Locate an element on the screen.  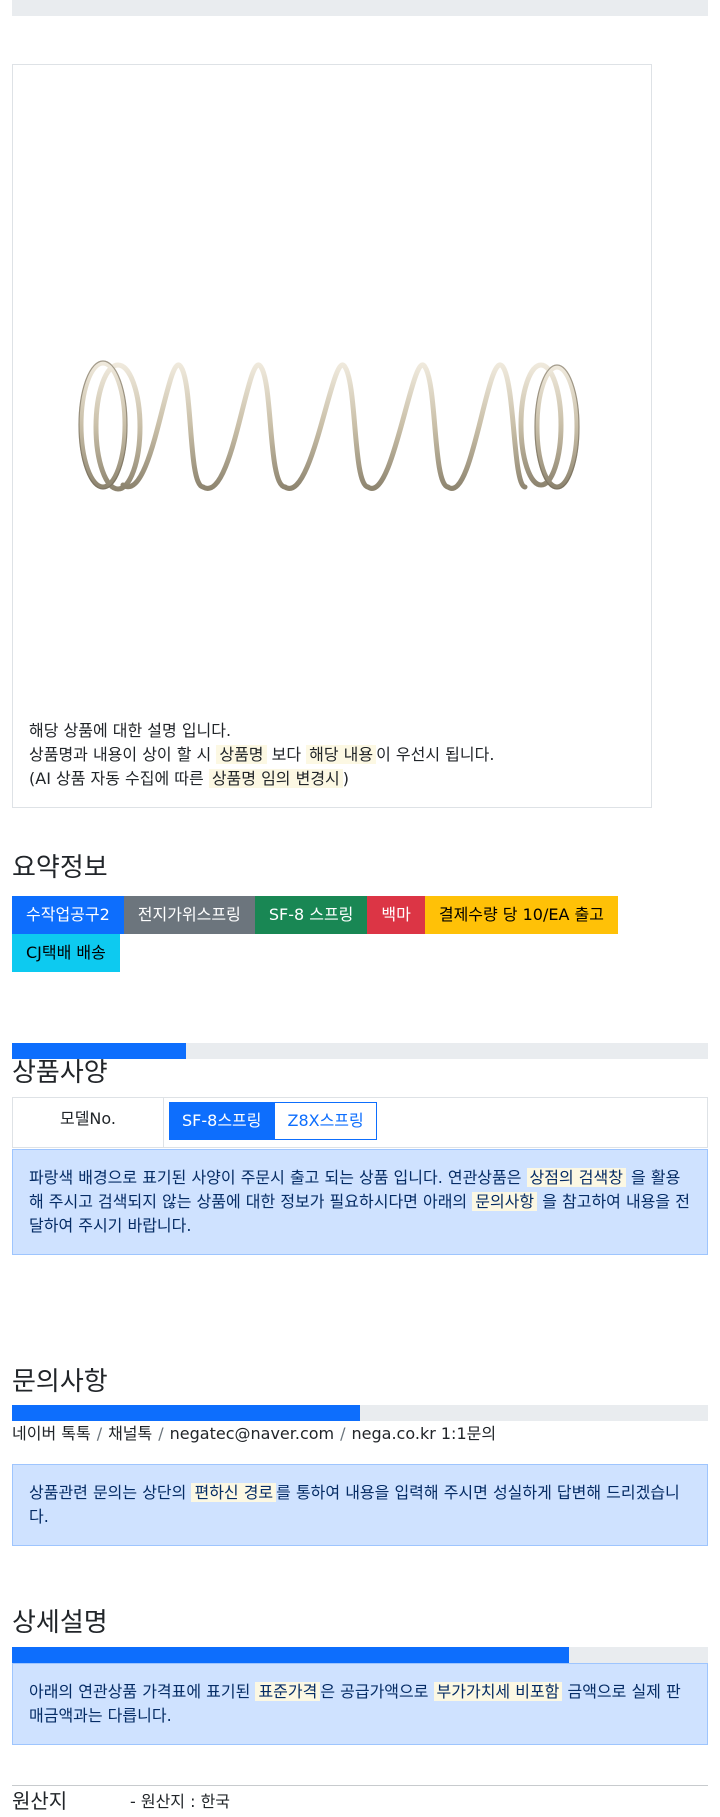
highlight-content: 해당 내용 is located at coordinates (341, 754).